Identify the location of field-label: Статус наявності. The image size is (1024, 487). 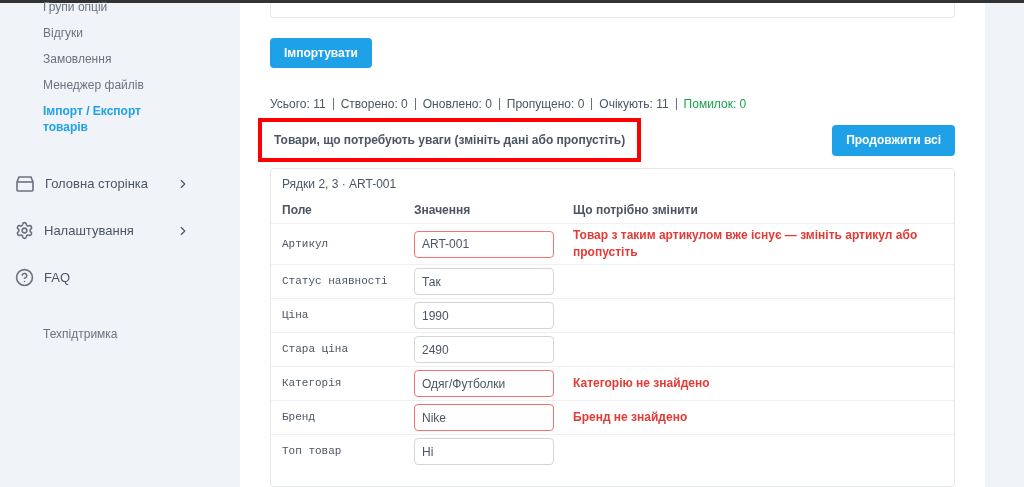
(335, 282).